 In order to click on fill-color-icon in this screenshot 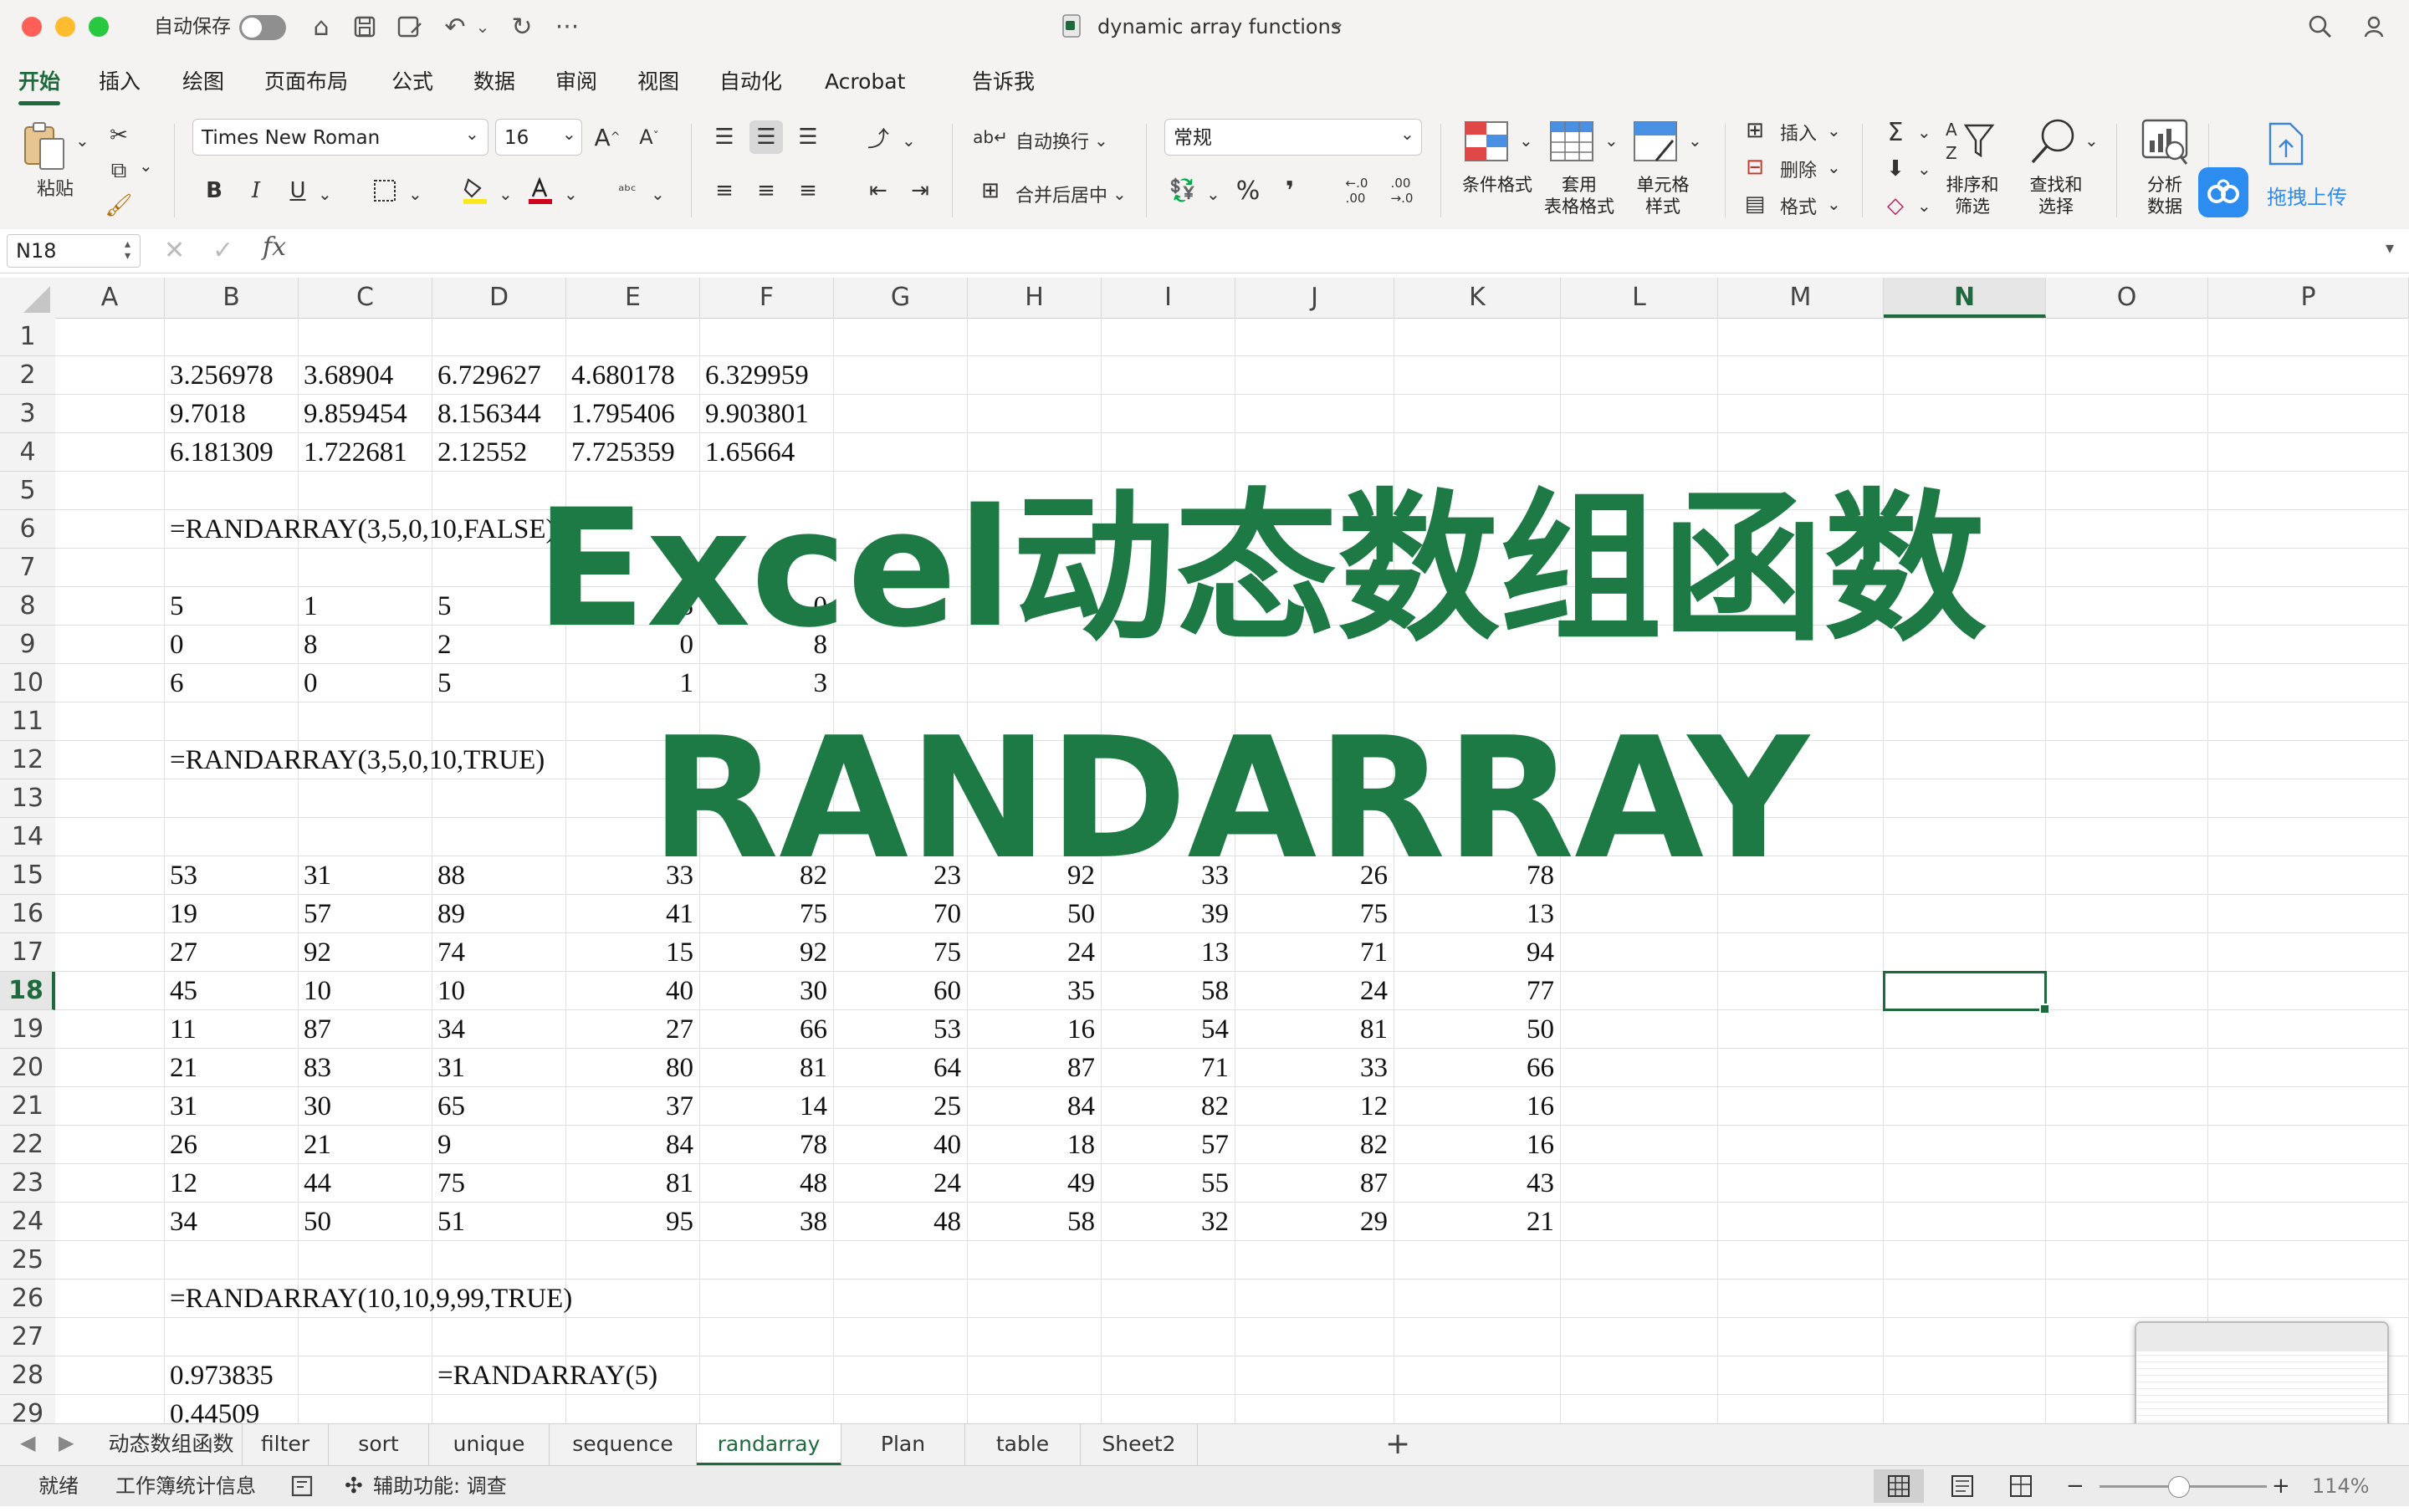, I will do `click(475, 190)`.